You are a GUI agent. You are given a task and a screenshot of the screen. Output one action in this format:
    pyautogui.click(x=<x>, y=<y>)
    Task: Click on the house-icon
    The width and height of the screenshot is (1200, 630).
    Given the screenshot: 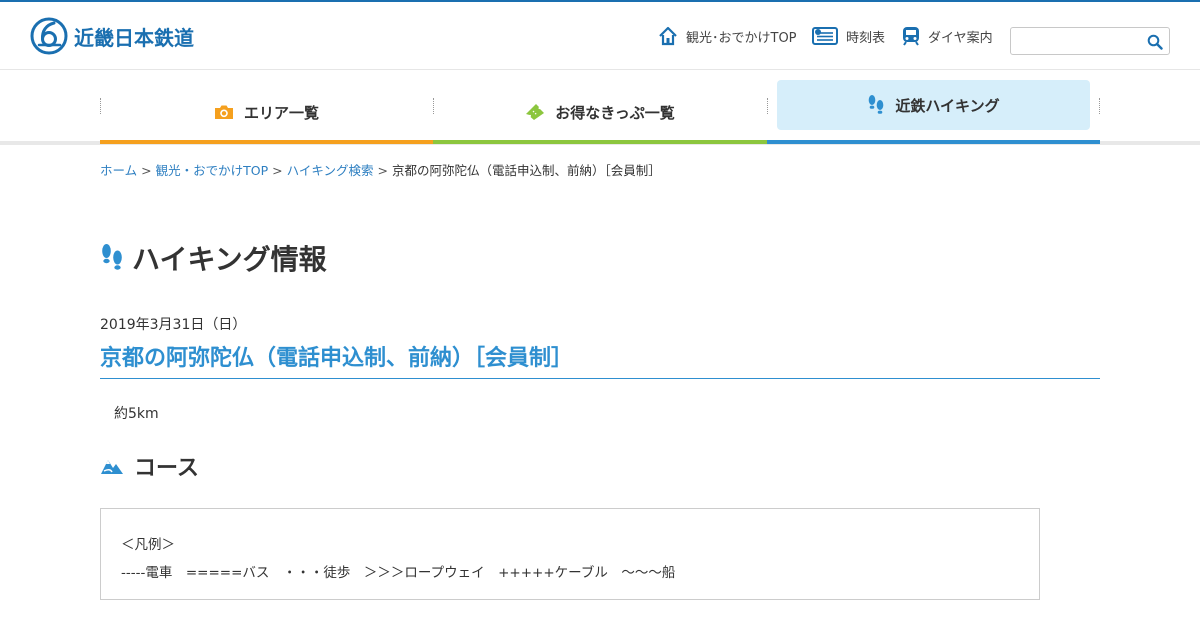 What is the action you would take?
    pyautogui.click(x=668, y=36)
    